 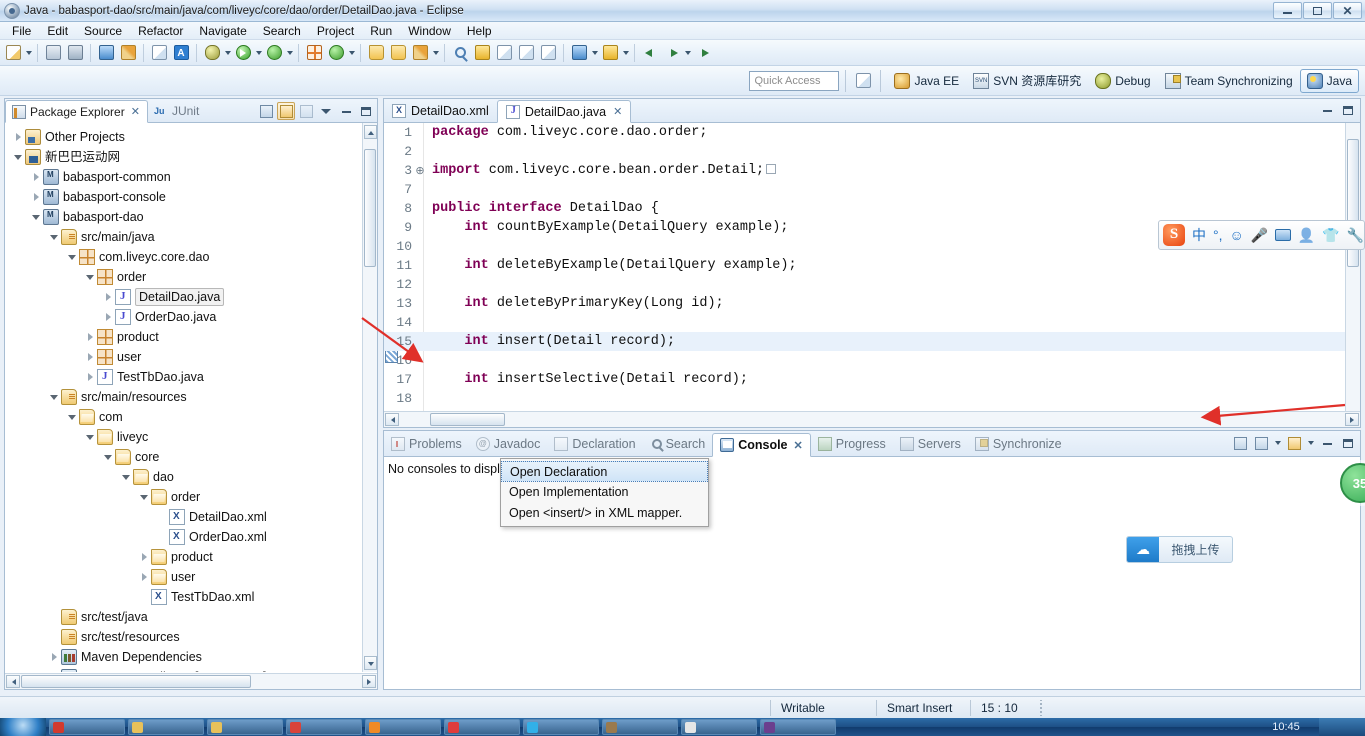 What do you see at coordinates (460, 53) in the screenshot?
I see `search-icon` at bounding box center [460, 53].